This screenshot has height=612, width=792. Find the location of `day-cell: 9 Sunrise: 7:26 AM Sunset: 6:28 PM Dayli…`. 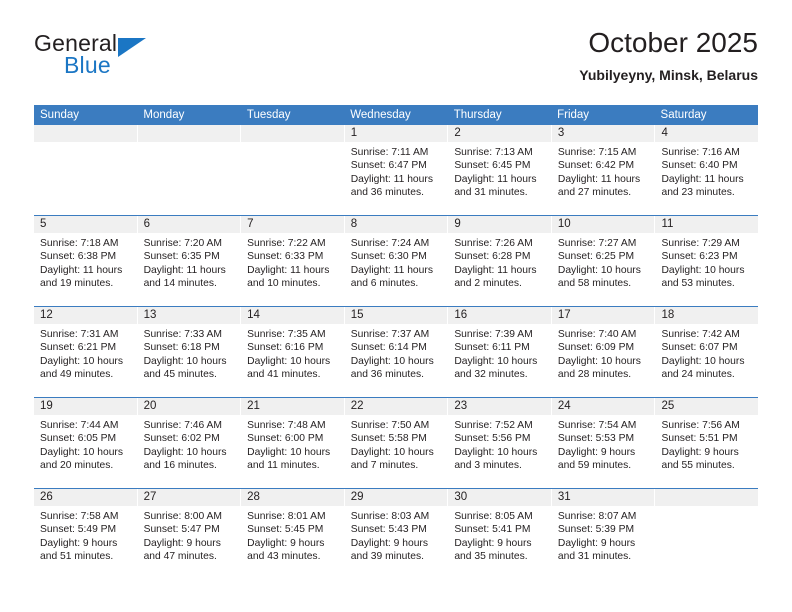

day-cell: 9 Sunrise: 7:26 AM Sunset: 6:28 PM Dayli… is located at coordinates (500, 261).